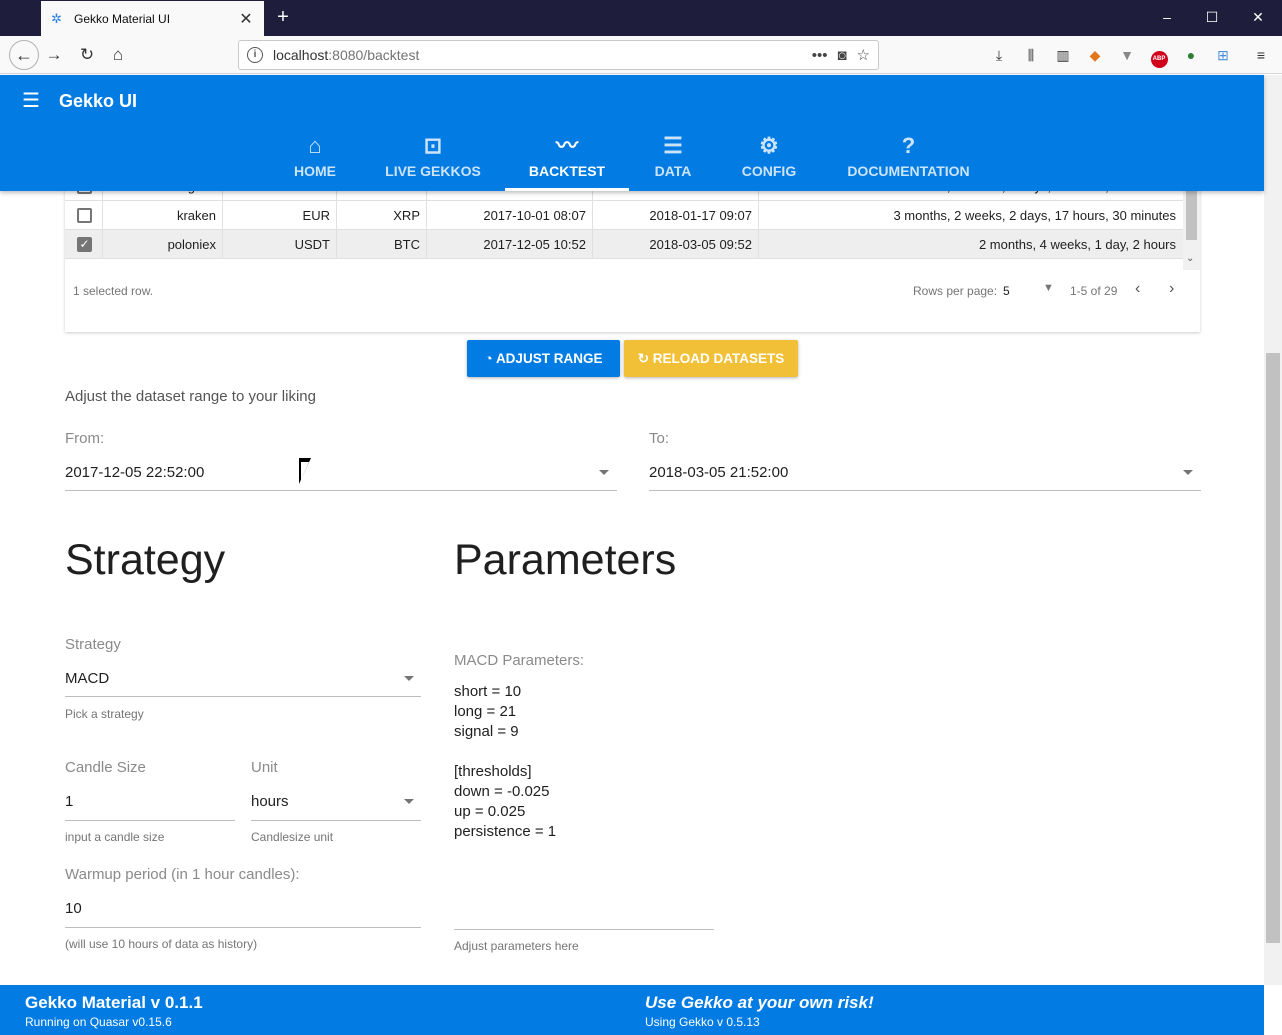  What do you see at coordinates (87, 55) in the screenshot?
I see `reload-icon: ↻` at bounding box center [87, 55].